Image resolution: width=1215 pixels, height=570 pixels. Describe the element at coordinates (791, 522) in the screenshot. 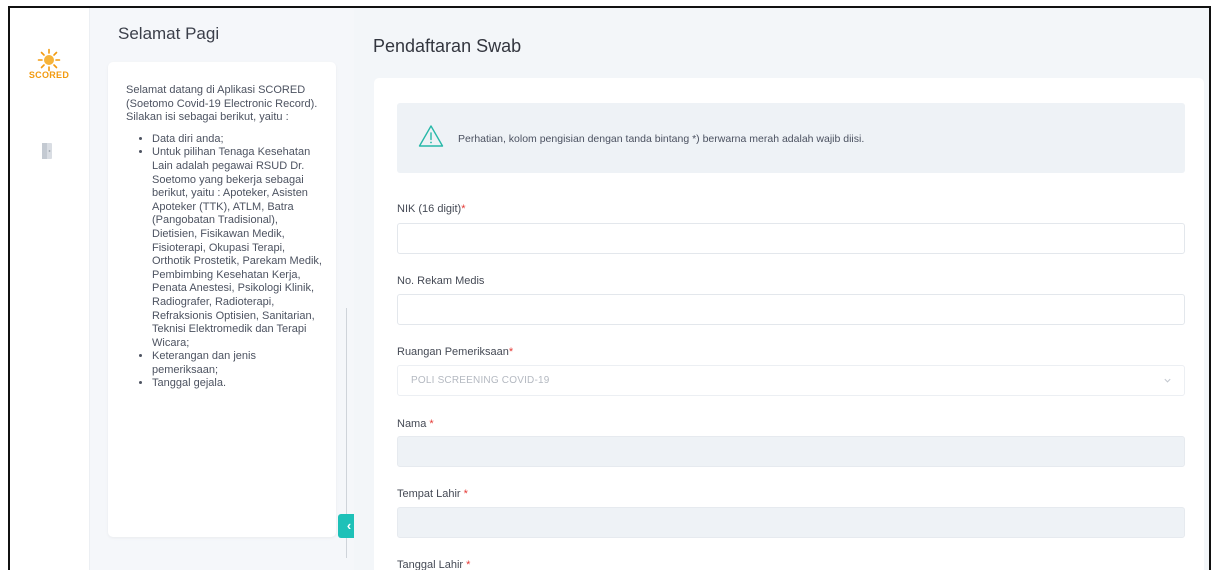

I see `tempat-lahir-input` at that location.